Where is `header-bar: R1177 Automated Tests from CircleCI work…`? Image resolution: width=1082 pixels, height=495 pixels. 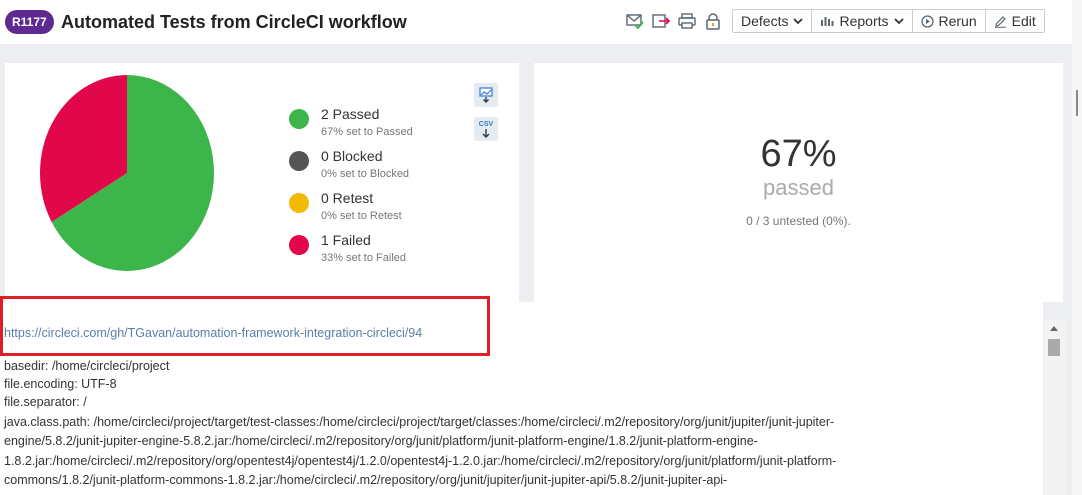
header-bar: R1177 Automated Tests from CircleCI work… is located at coordinates (541, 22).